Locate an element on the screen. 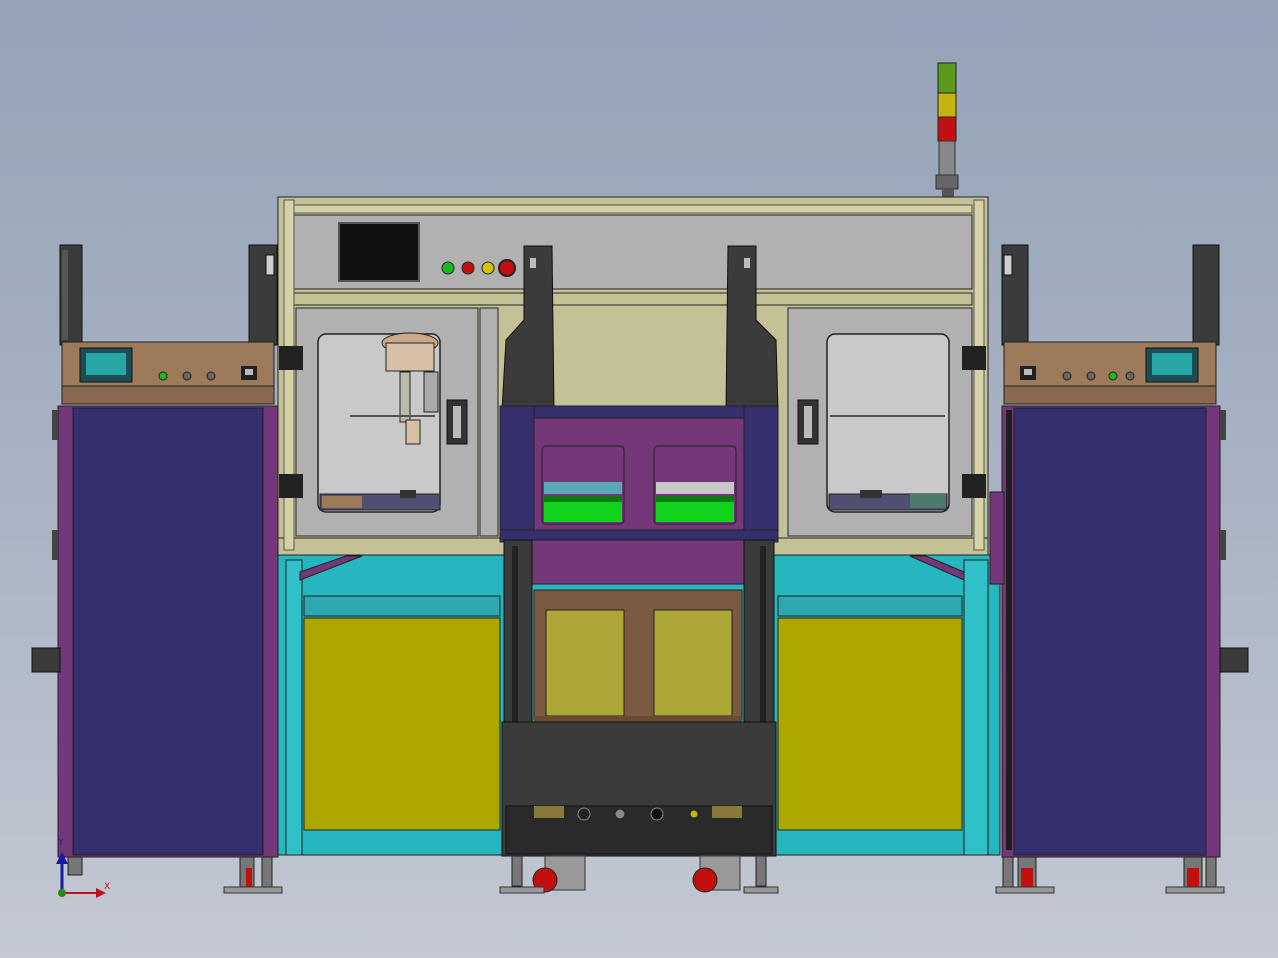 Image resolution: width=1278 pixels, height=958 pixels. x-axis-label: X is located at coordinates (107, 887).